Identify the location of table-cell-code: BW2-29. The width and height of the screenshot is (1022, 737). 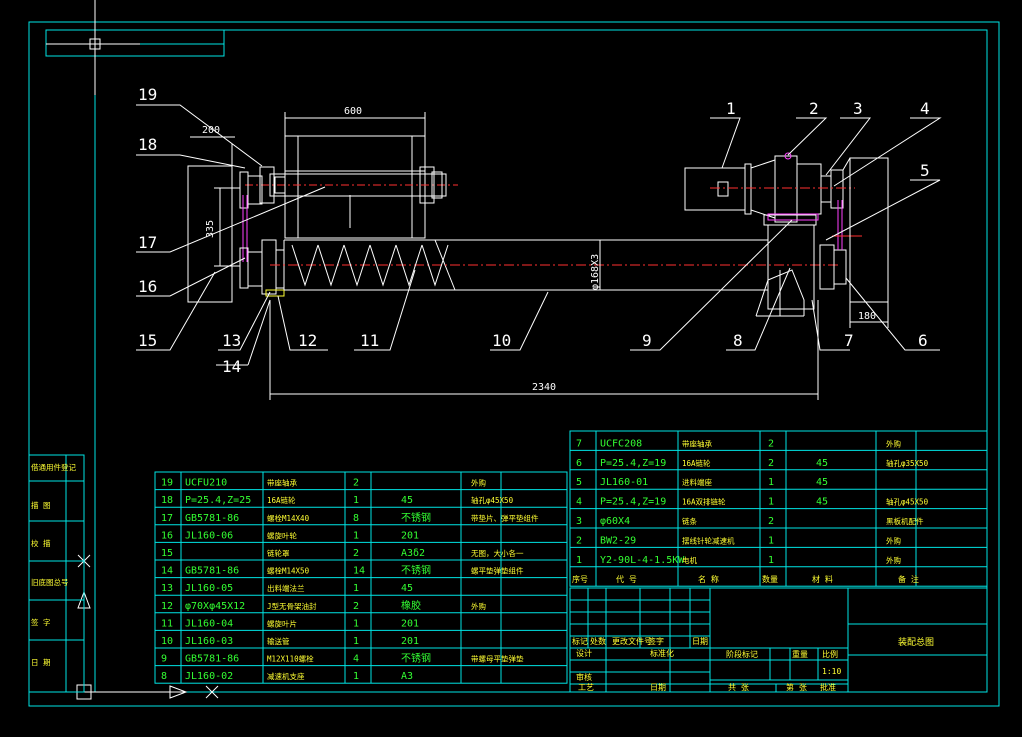
(618, 540).